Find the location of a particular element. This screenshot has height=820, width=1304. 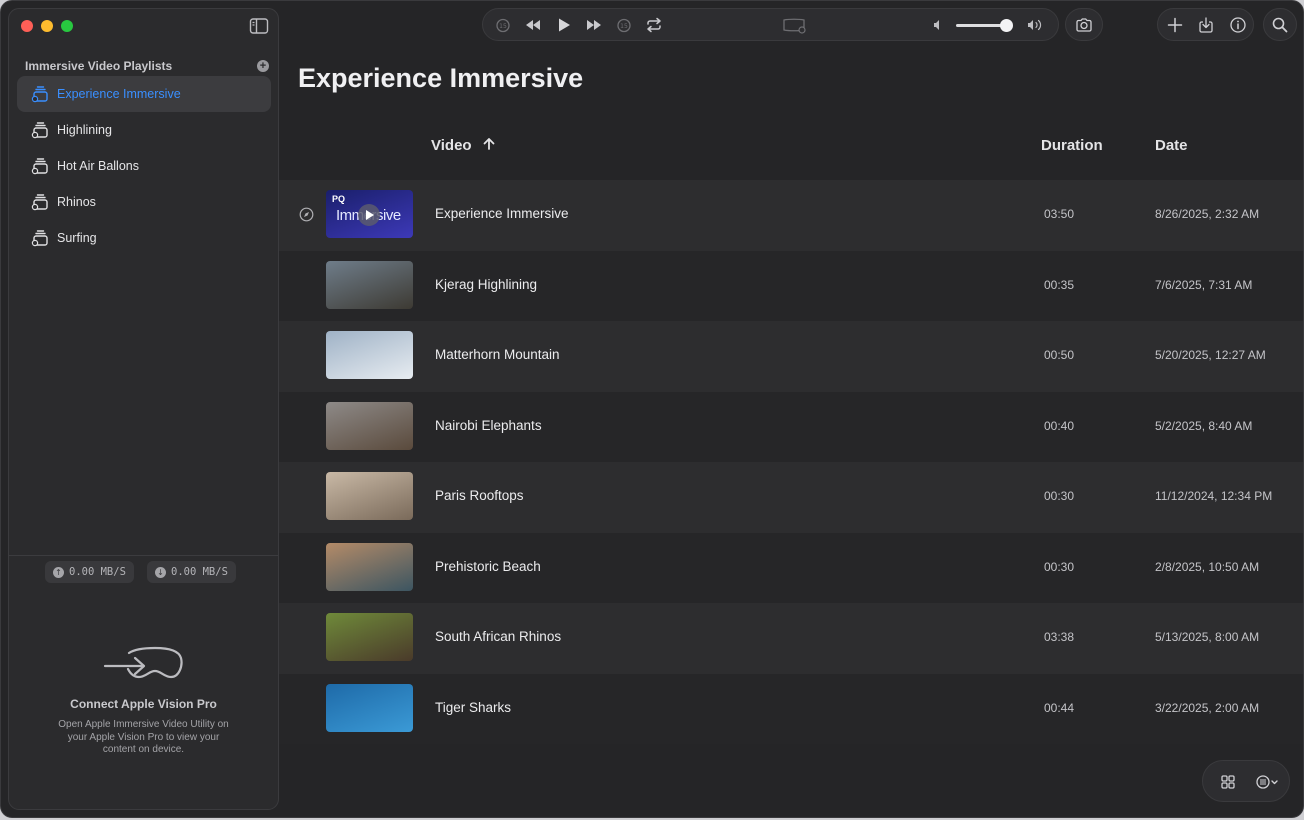

search-button is located at coordinates (1280, 24).